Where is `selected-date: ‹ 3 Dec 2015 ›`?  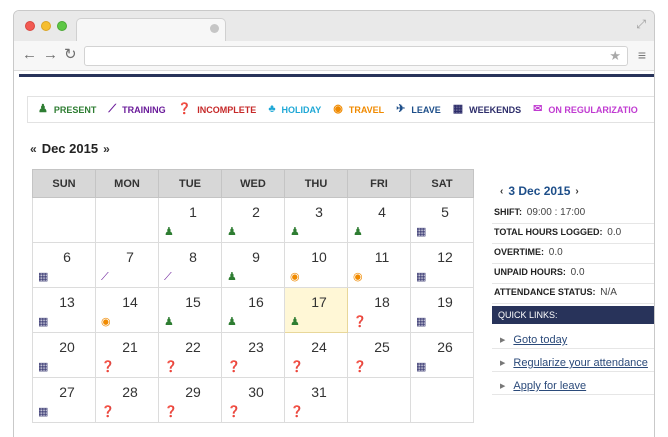
selected-date: ‹ 3 Dec 2015 › is located at coordinates (539, 191).